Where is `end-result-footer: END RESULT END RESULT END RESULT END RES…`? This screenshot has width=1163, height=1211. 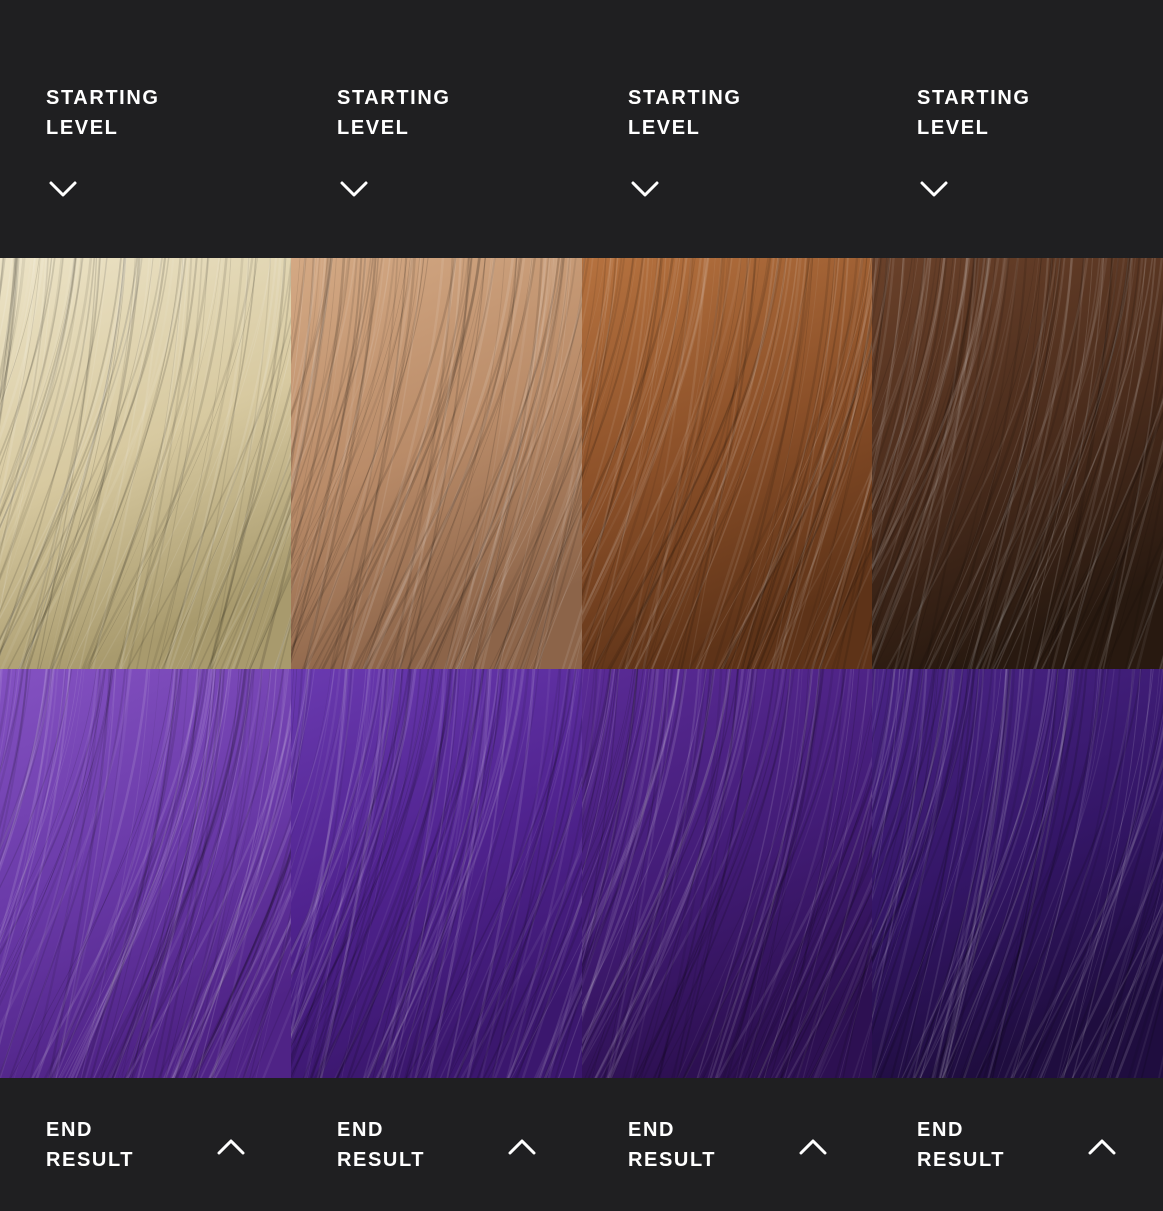
end-result-footer: END RESULT END RESULT END RESULT END RES… is located at coordinates (581, 1144).